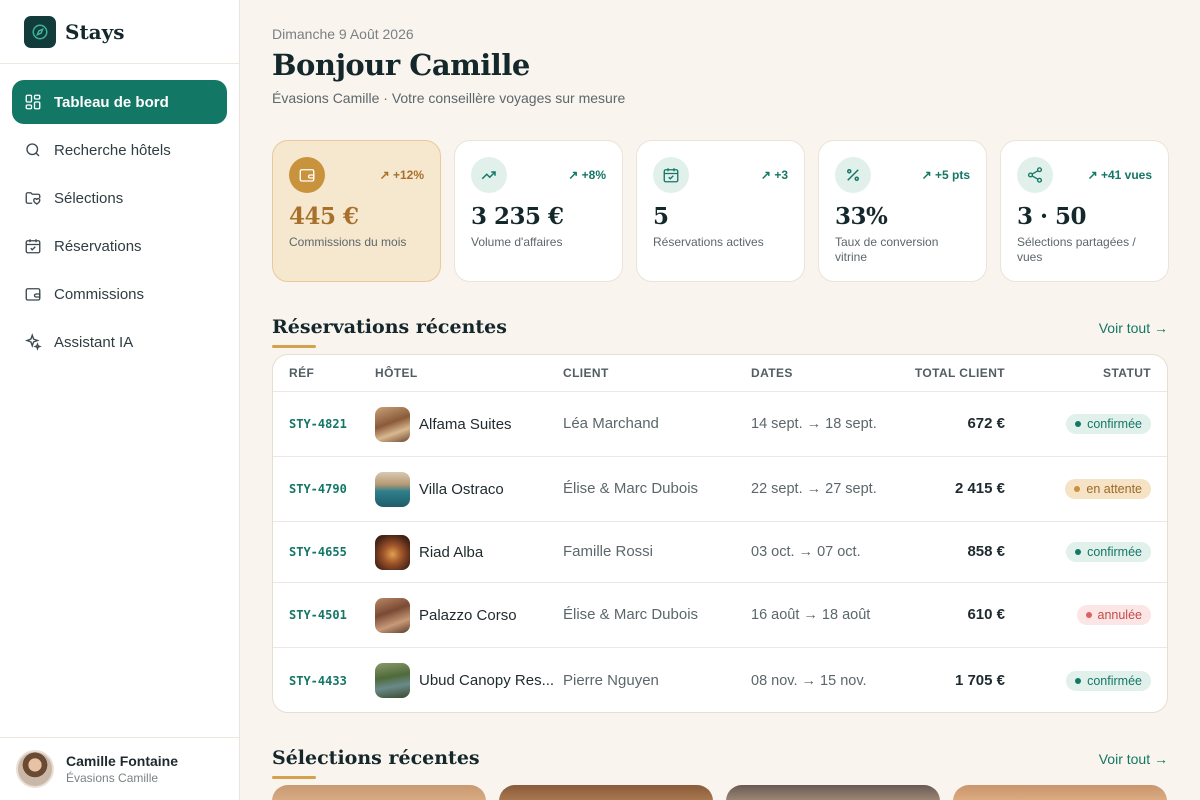 This screenshot has width=1200, height=800. What do you see at coordinates (122, 761) in the screenshot?
I see `user-name: Camille Fontaine` at bounding box center [122, 761].